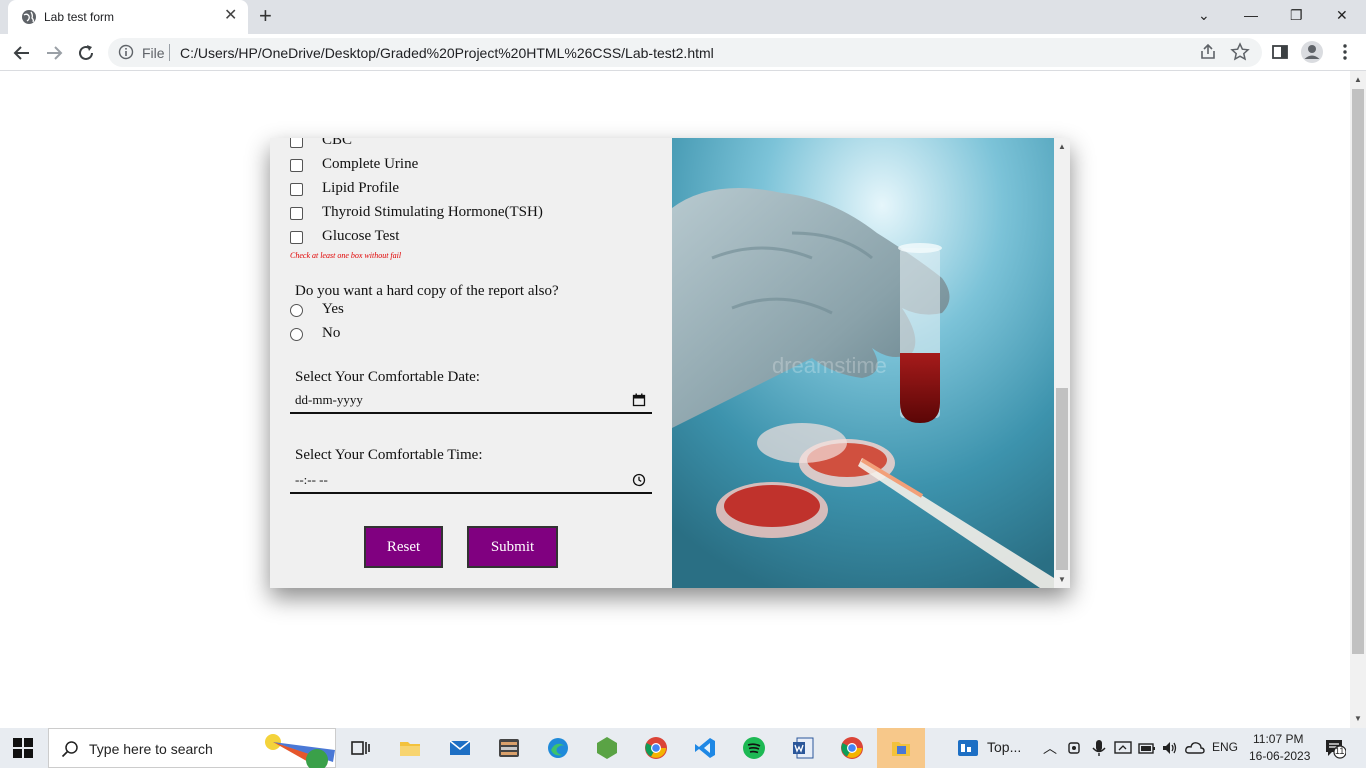 The height and width of the screenshot is (768, 1366). What do you see at coordinates (1050, 748) in the screenshot?
I see `chevron-up-icon: ︿` at bounding box center [1050, 748].